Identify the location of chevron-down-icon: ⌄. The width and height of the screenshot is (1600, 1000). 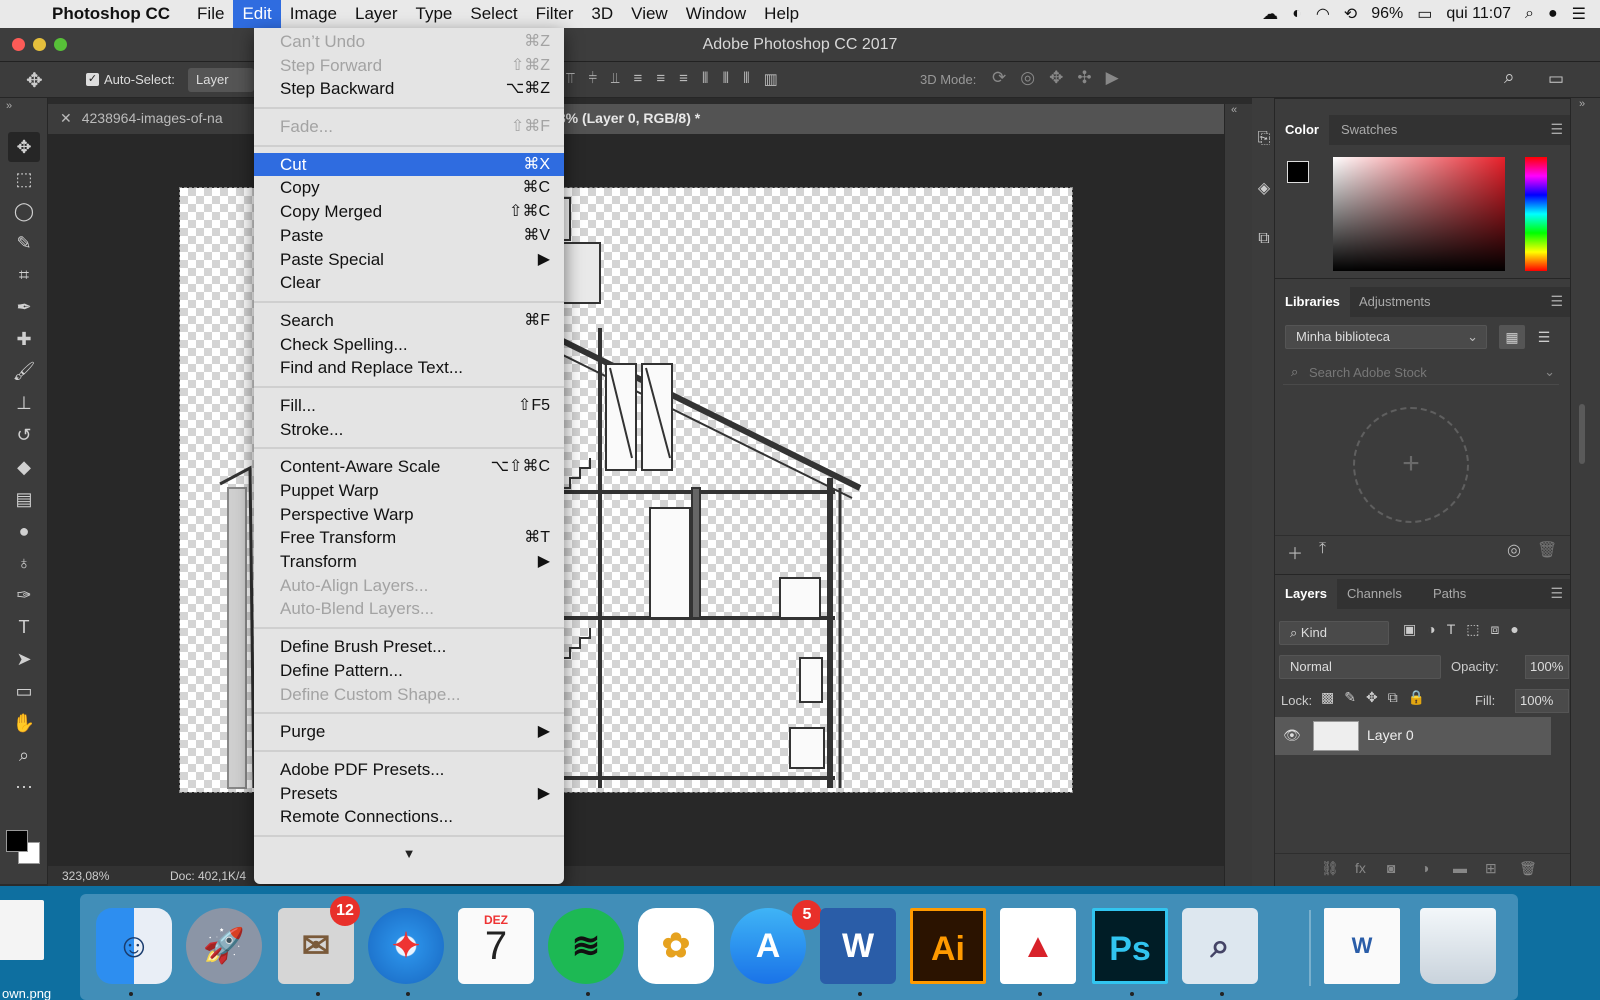
(1549, 372).